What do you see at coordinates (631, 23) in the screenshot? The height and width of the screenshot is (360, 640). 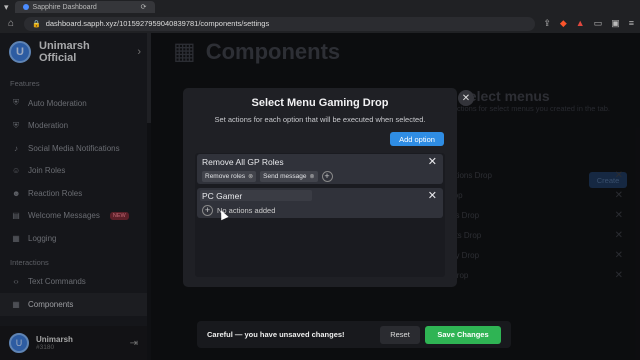 I see `browser-menu-icon: ≡` at bounding box center [631, 23].